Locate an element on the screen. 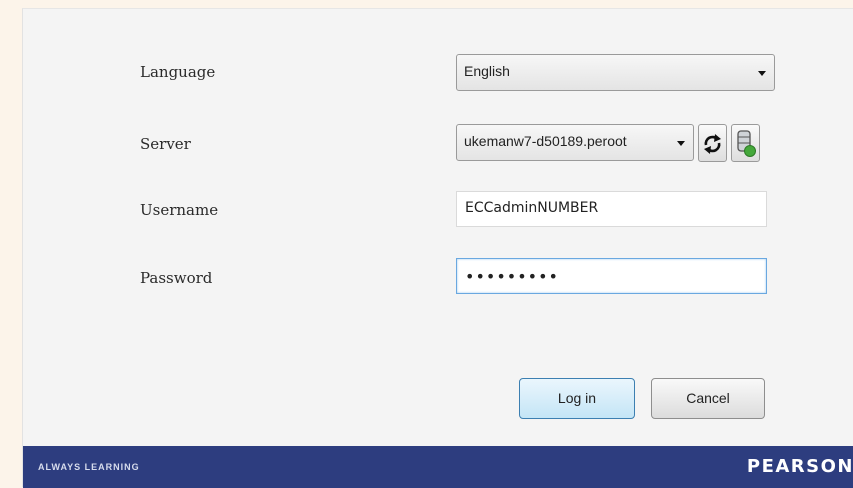 This screenshot has height=488, width=853. login-button: Log in is located at coordinates (577, 398).